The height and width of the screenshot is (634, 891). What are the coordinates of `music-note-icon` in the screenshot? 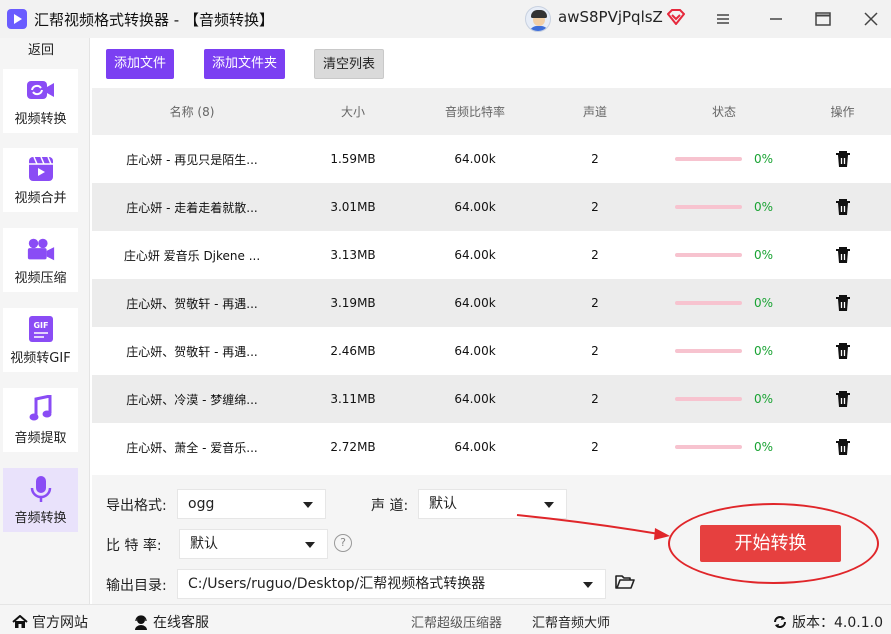 It's located at (41, 408).